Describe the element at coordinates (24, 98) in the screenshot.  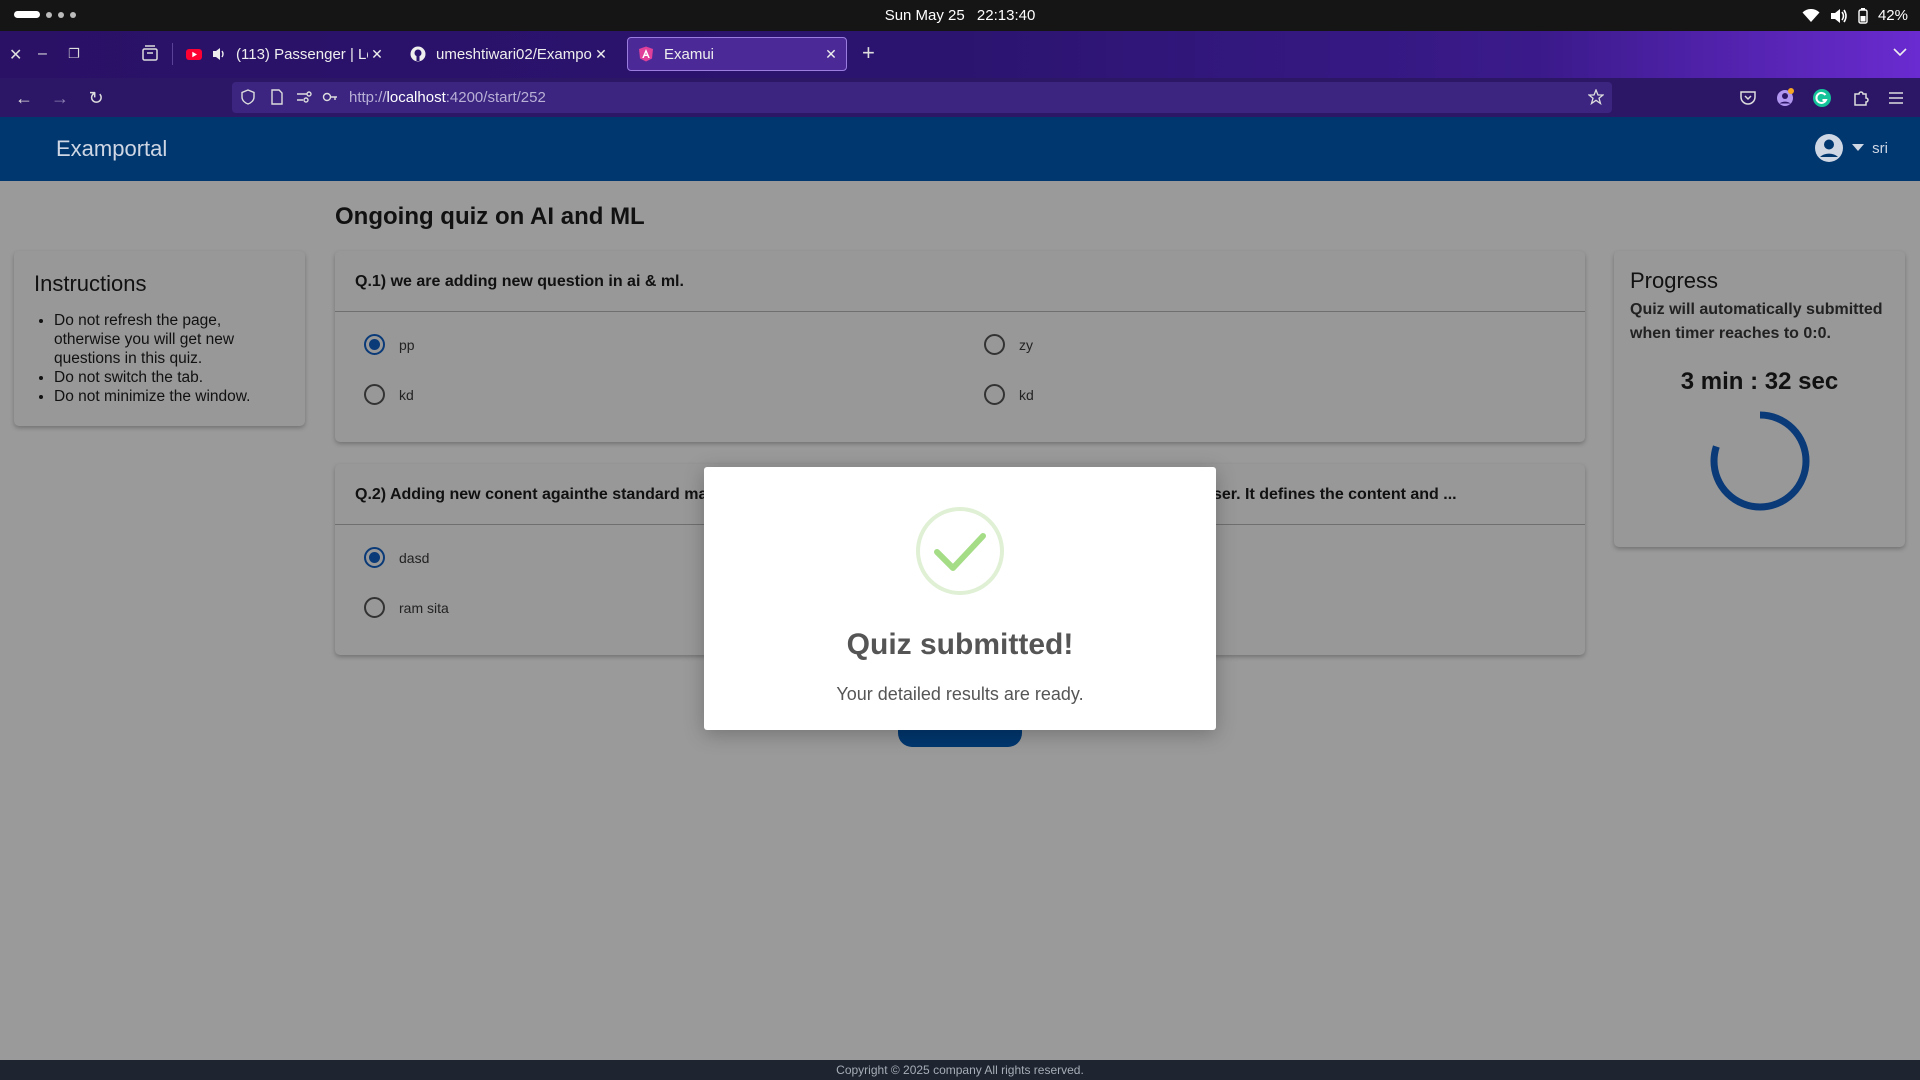
I see `back-icon: ←` at that location.